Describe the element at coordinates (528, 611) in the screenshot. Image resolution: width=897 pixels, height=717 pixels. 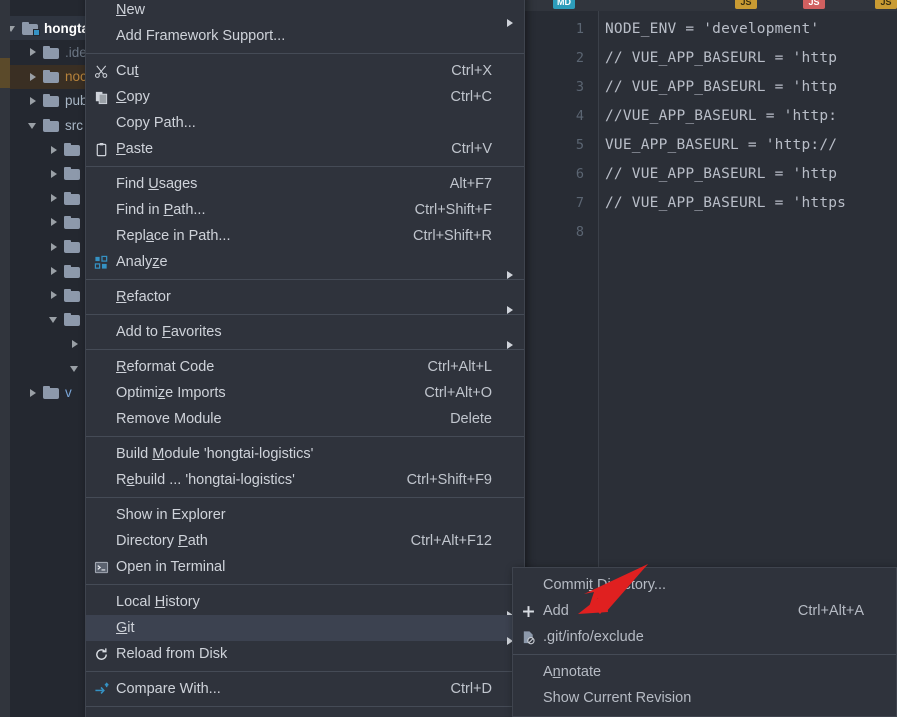
I see `plus-icon` at that location.